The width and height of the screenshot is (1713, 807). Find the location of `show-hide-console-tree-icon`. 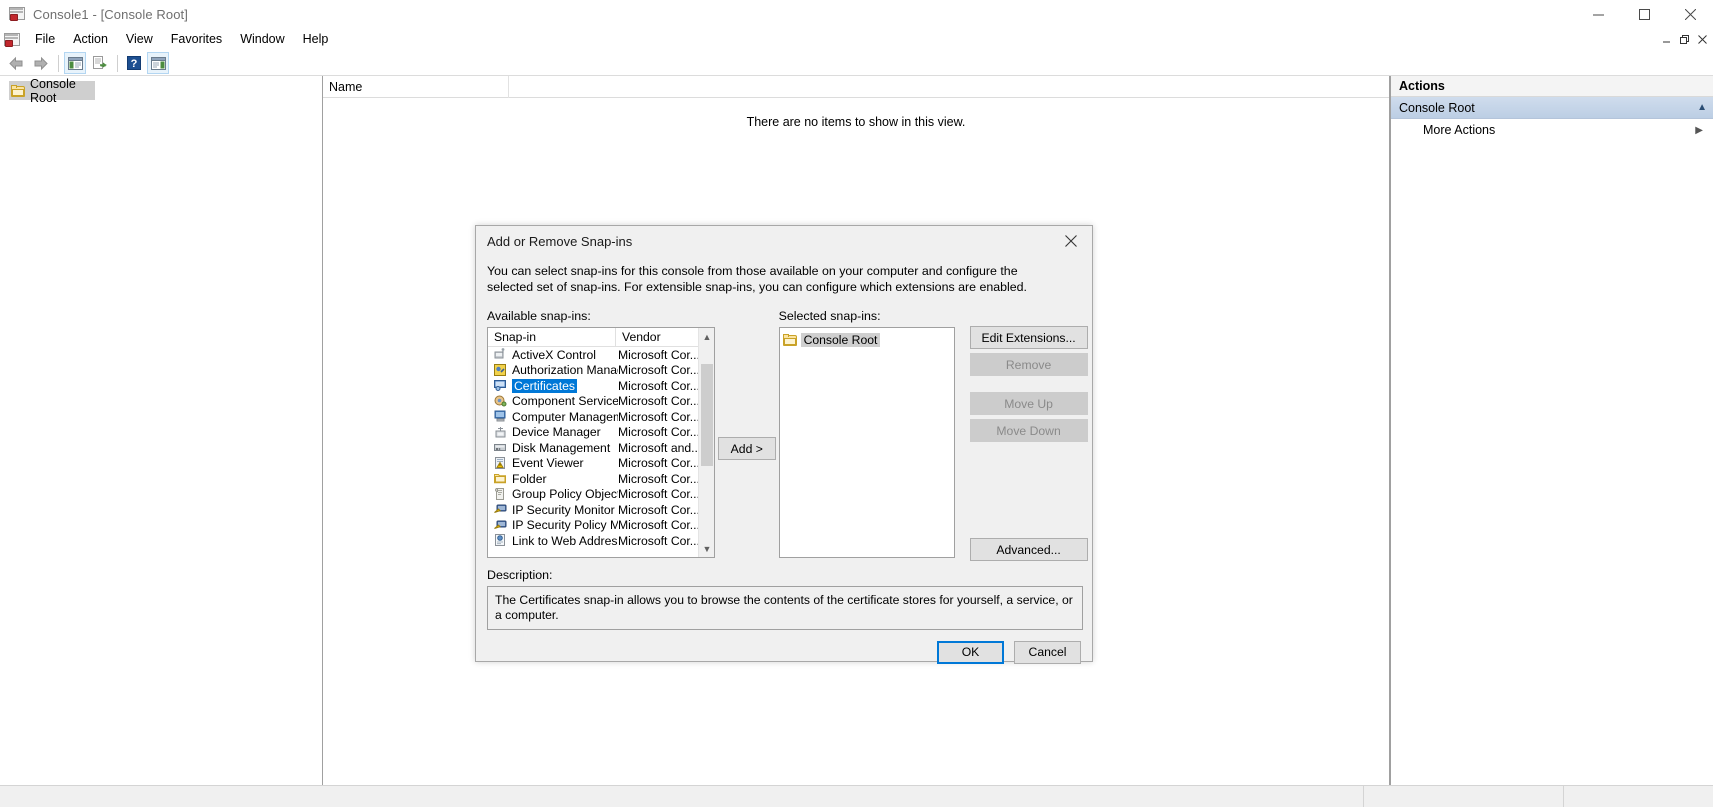

show-hide-console-tree-icon is located at coordinates (75, 63).